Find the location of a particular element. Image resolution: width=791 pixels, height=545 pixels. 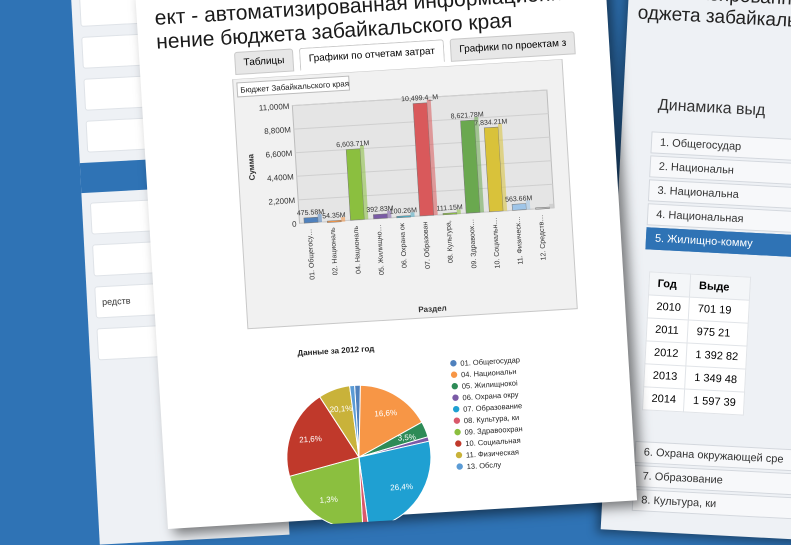

pie-slice-label: 21,6% is located at coordinates (310, 439).